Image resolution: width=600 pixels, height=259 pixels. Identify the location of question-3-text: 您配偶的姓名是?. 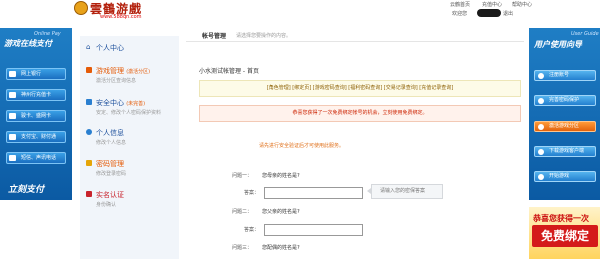
(281, 248).